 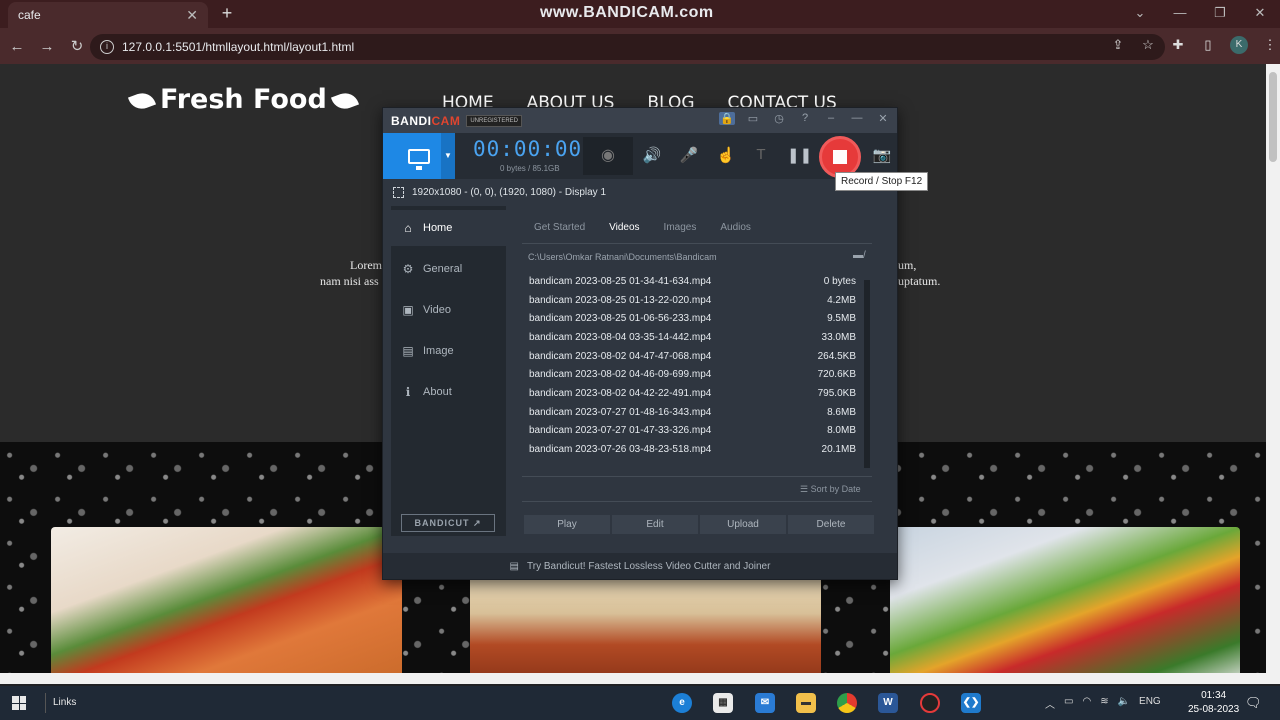 I want to click on webcam-overlay-icon: ◉, so click(x=608, y=156).